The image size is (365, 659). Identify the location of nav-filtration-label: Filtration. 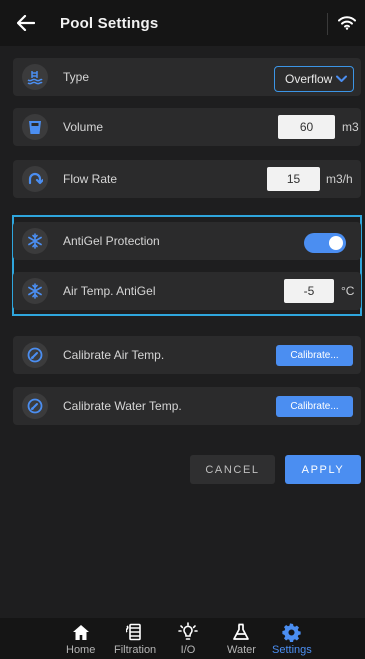
(135, 650).